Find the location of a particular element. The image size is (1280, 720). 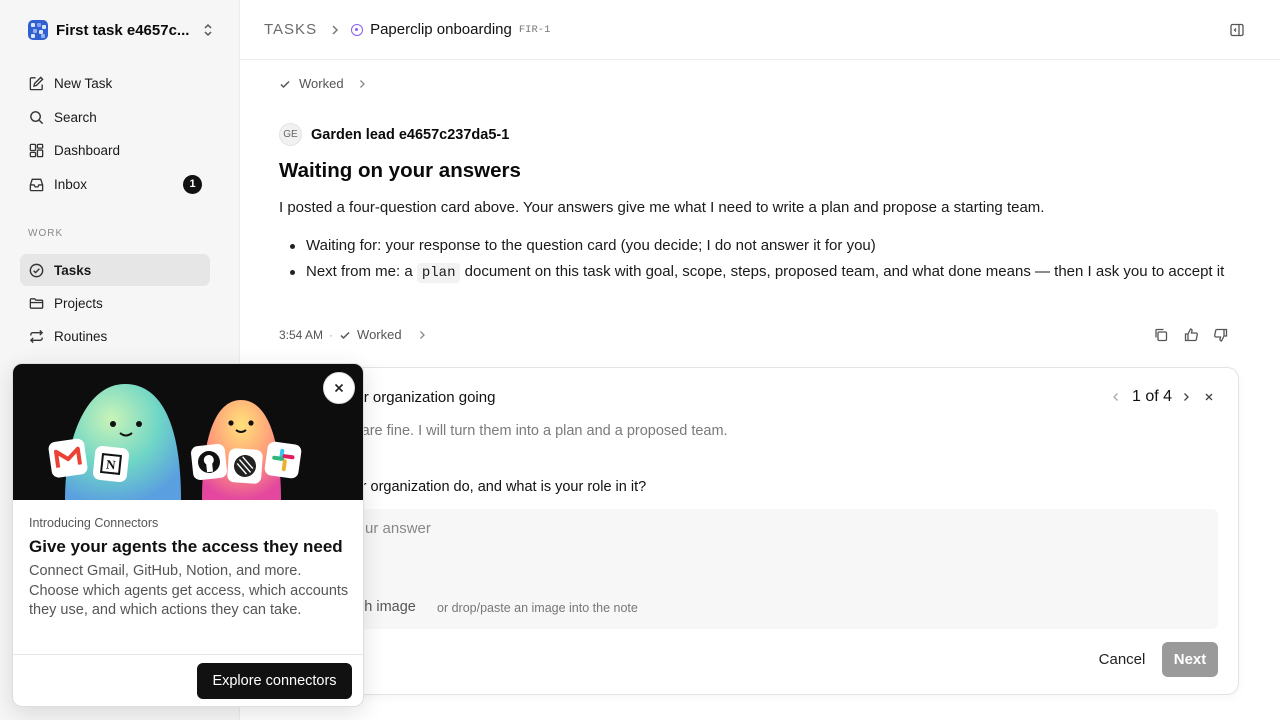

nav-inbox: Inbox 1 is located at coordinates (115, 184).